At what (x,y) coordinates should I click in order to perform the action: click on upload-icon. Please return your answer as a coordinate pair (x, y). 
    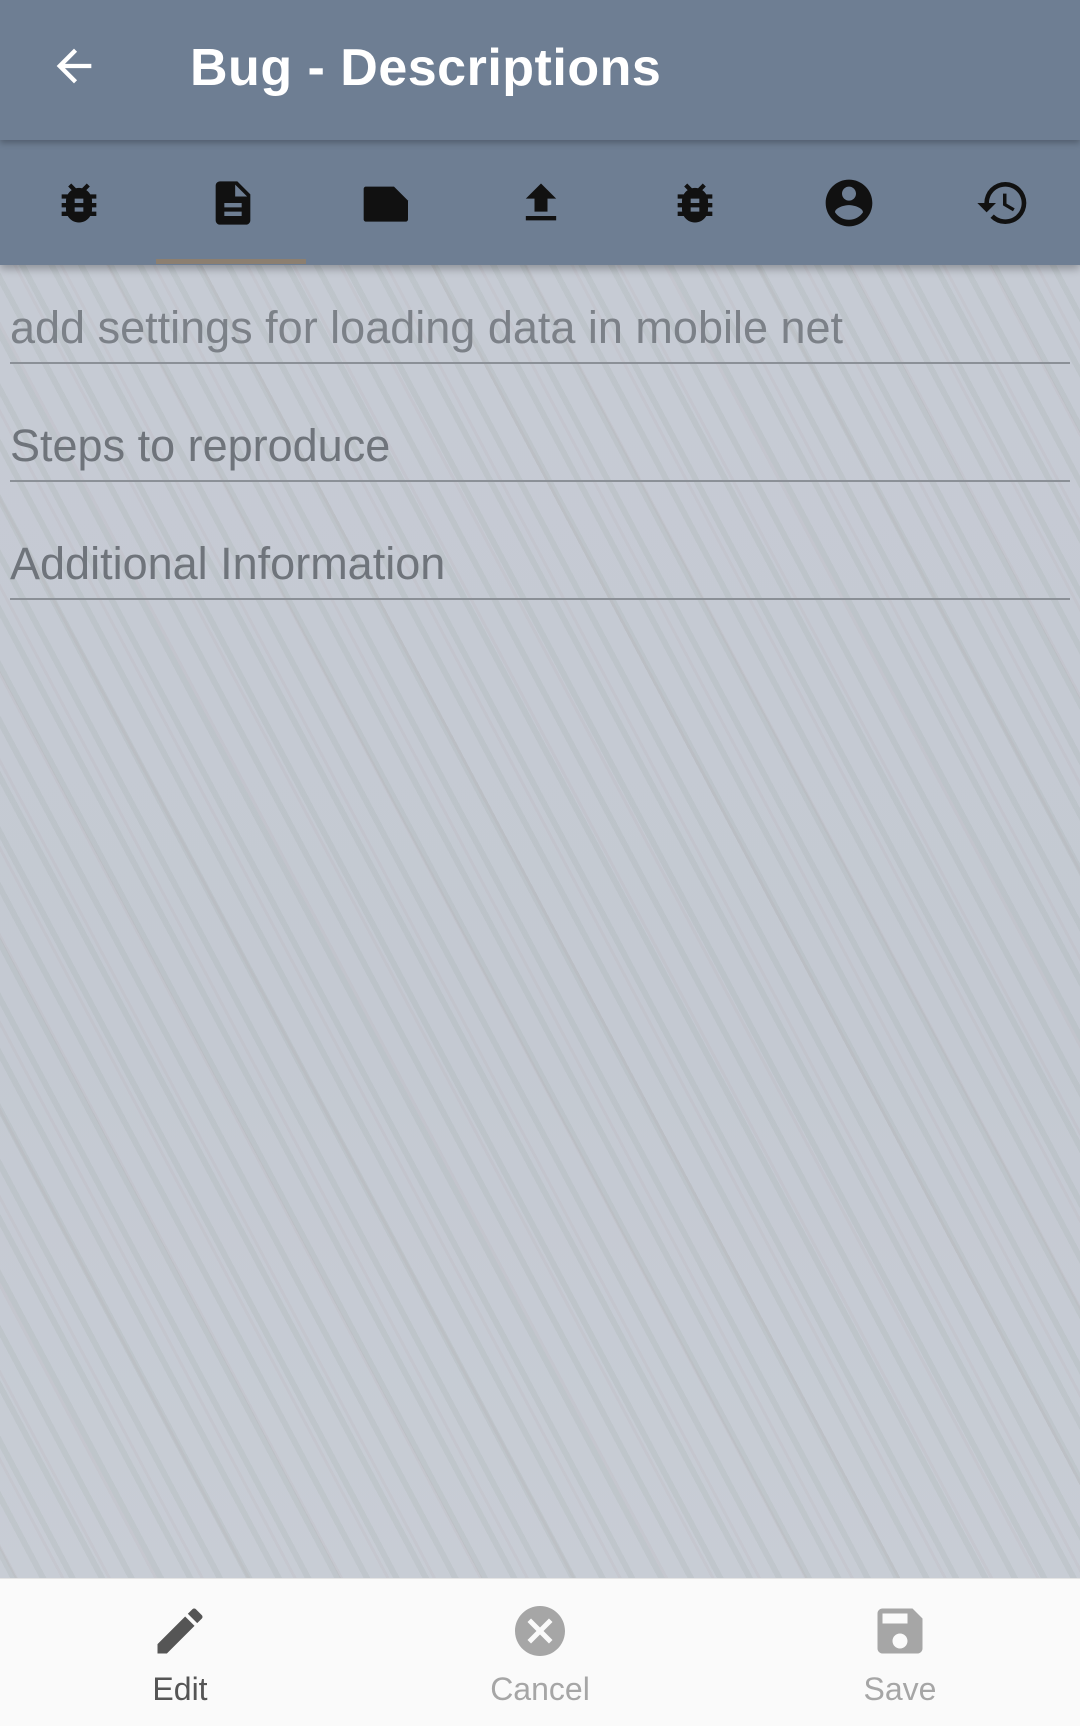
    Looking at the image, I should click on (541, 201).